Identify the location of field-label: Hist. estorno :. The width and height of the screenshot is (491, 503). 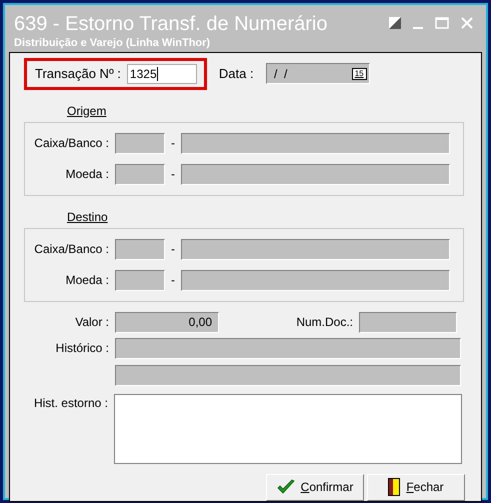
(70, 403).